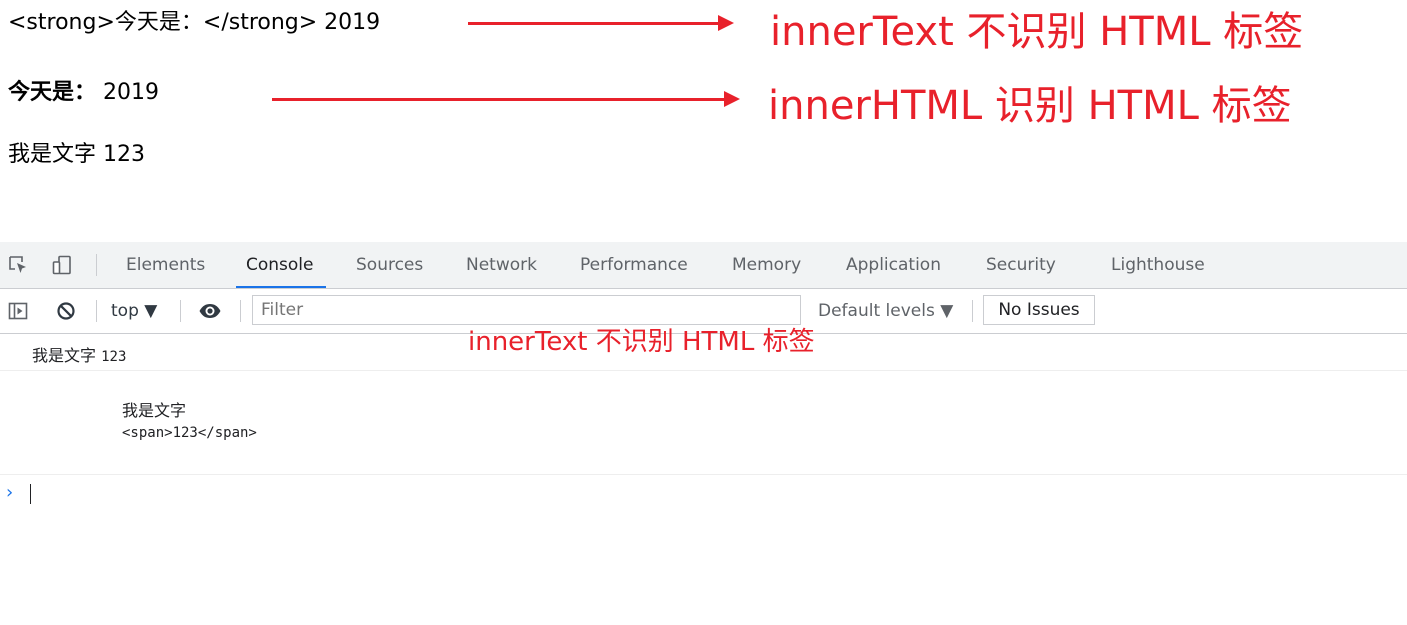 The width and height of the screenshot is (1407, 625). I want to click on filter-input, so click(526, 310).